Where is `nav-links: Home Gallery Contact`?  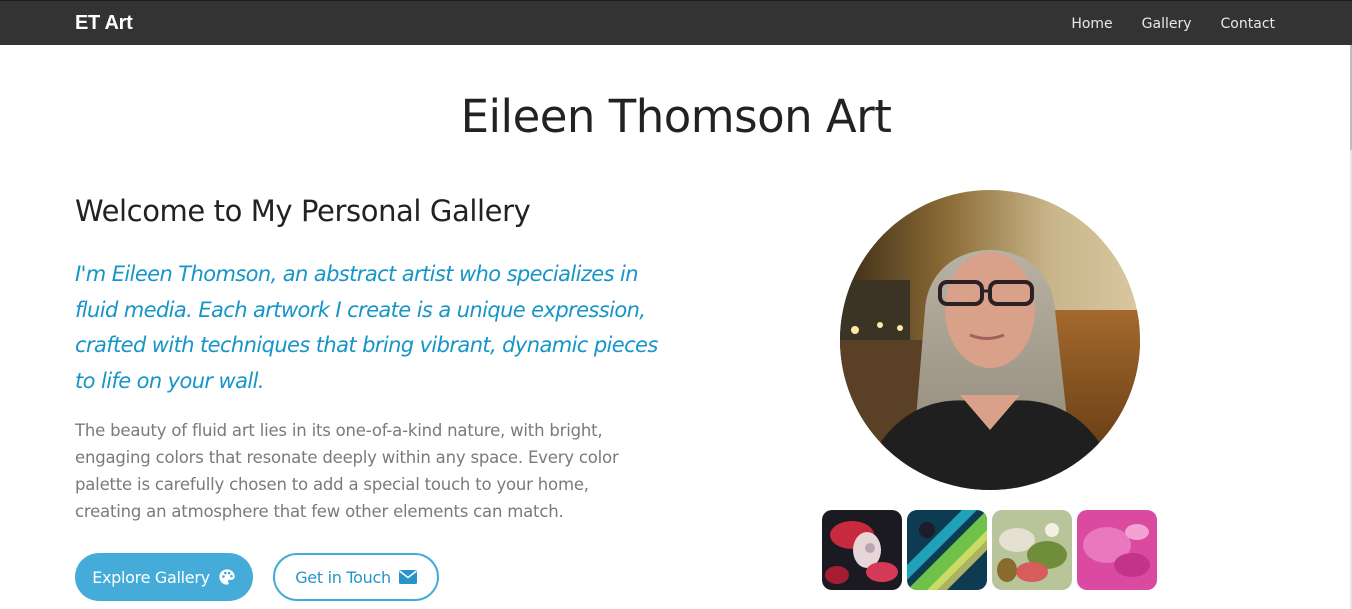 nav-links: Home Gallery Contact is located at coordinates (1173, 24).